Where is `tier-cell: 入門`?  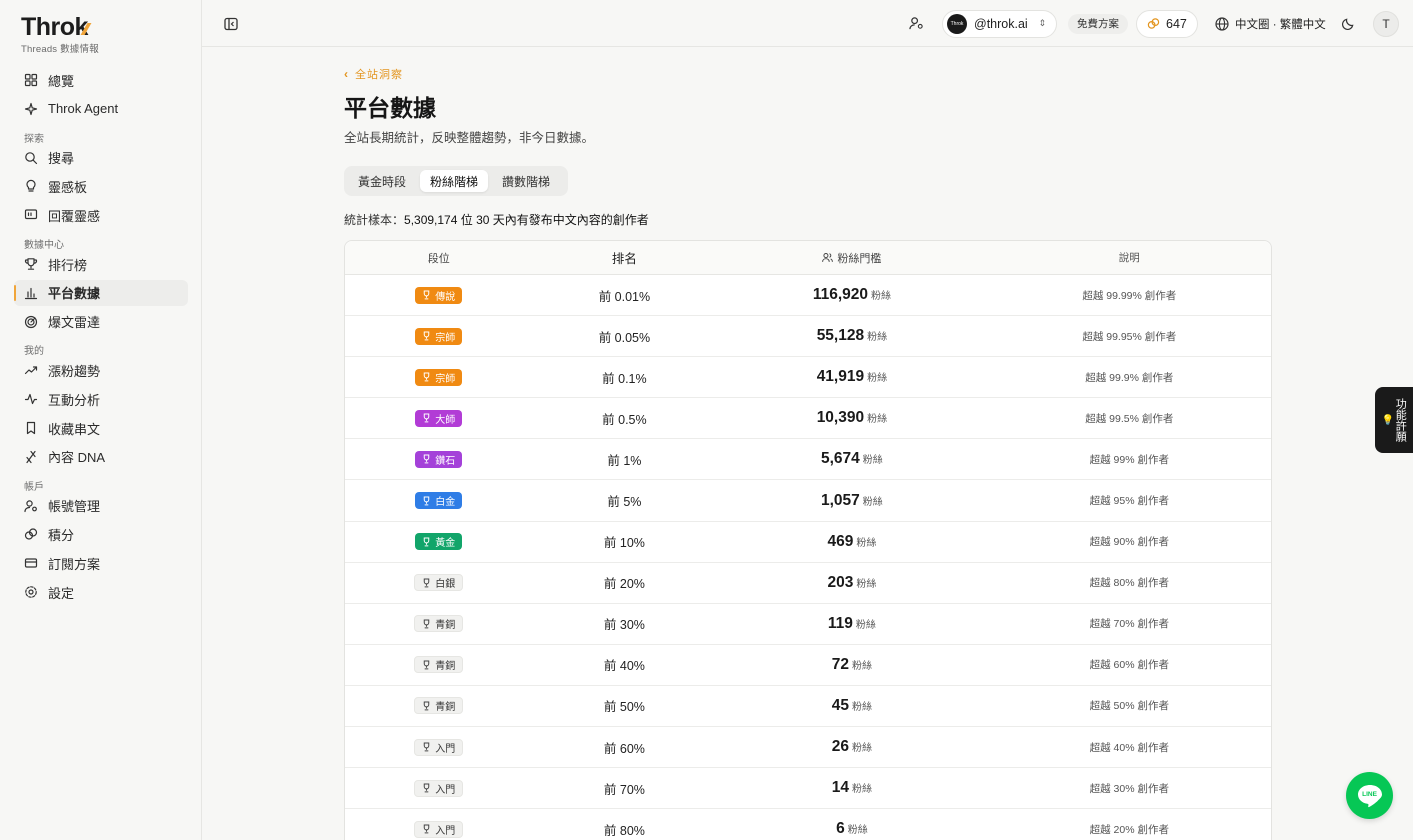 tier-cell: 入門 is located at coordinates (439, 788).